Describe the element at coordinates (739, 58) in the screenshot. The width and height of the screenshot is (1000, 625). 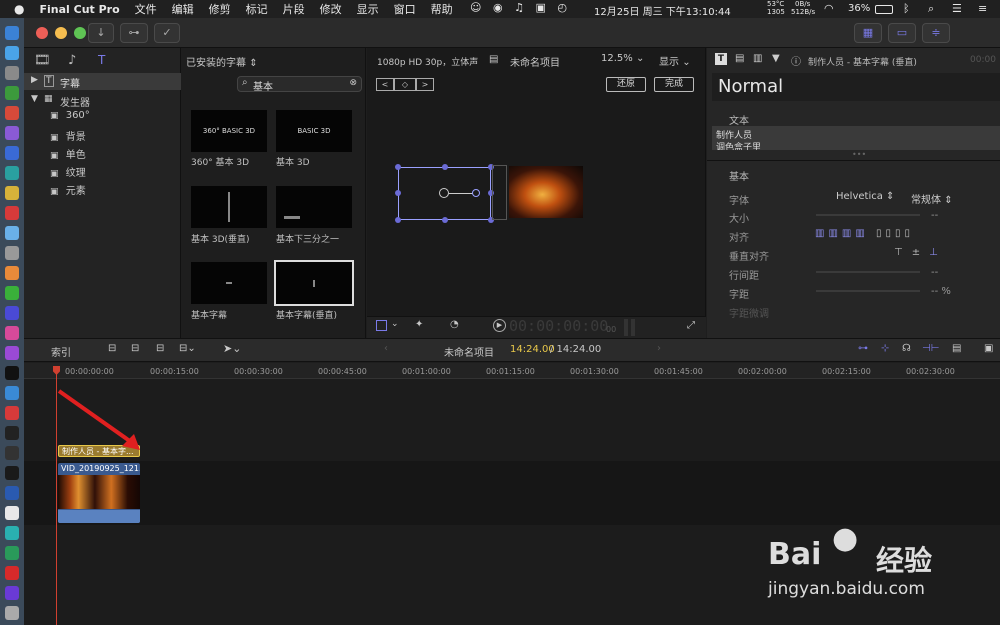
I see `video-inspector-tab: ▤` at that location.